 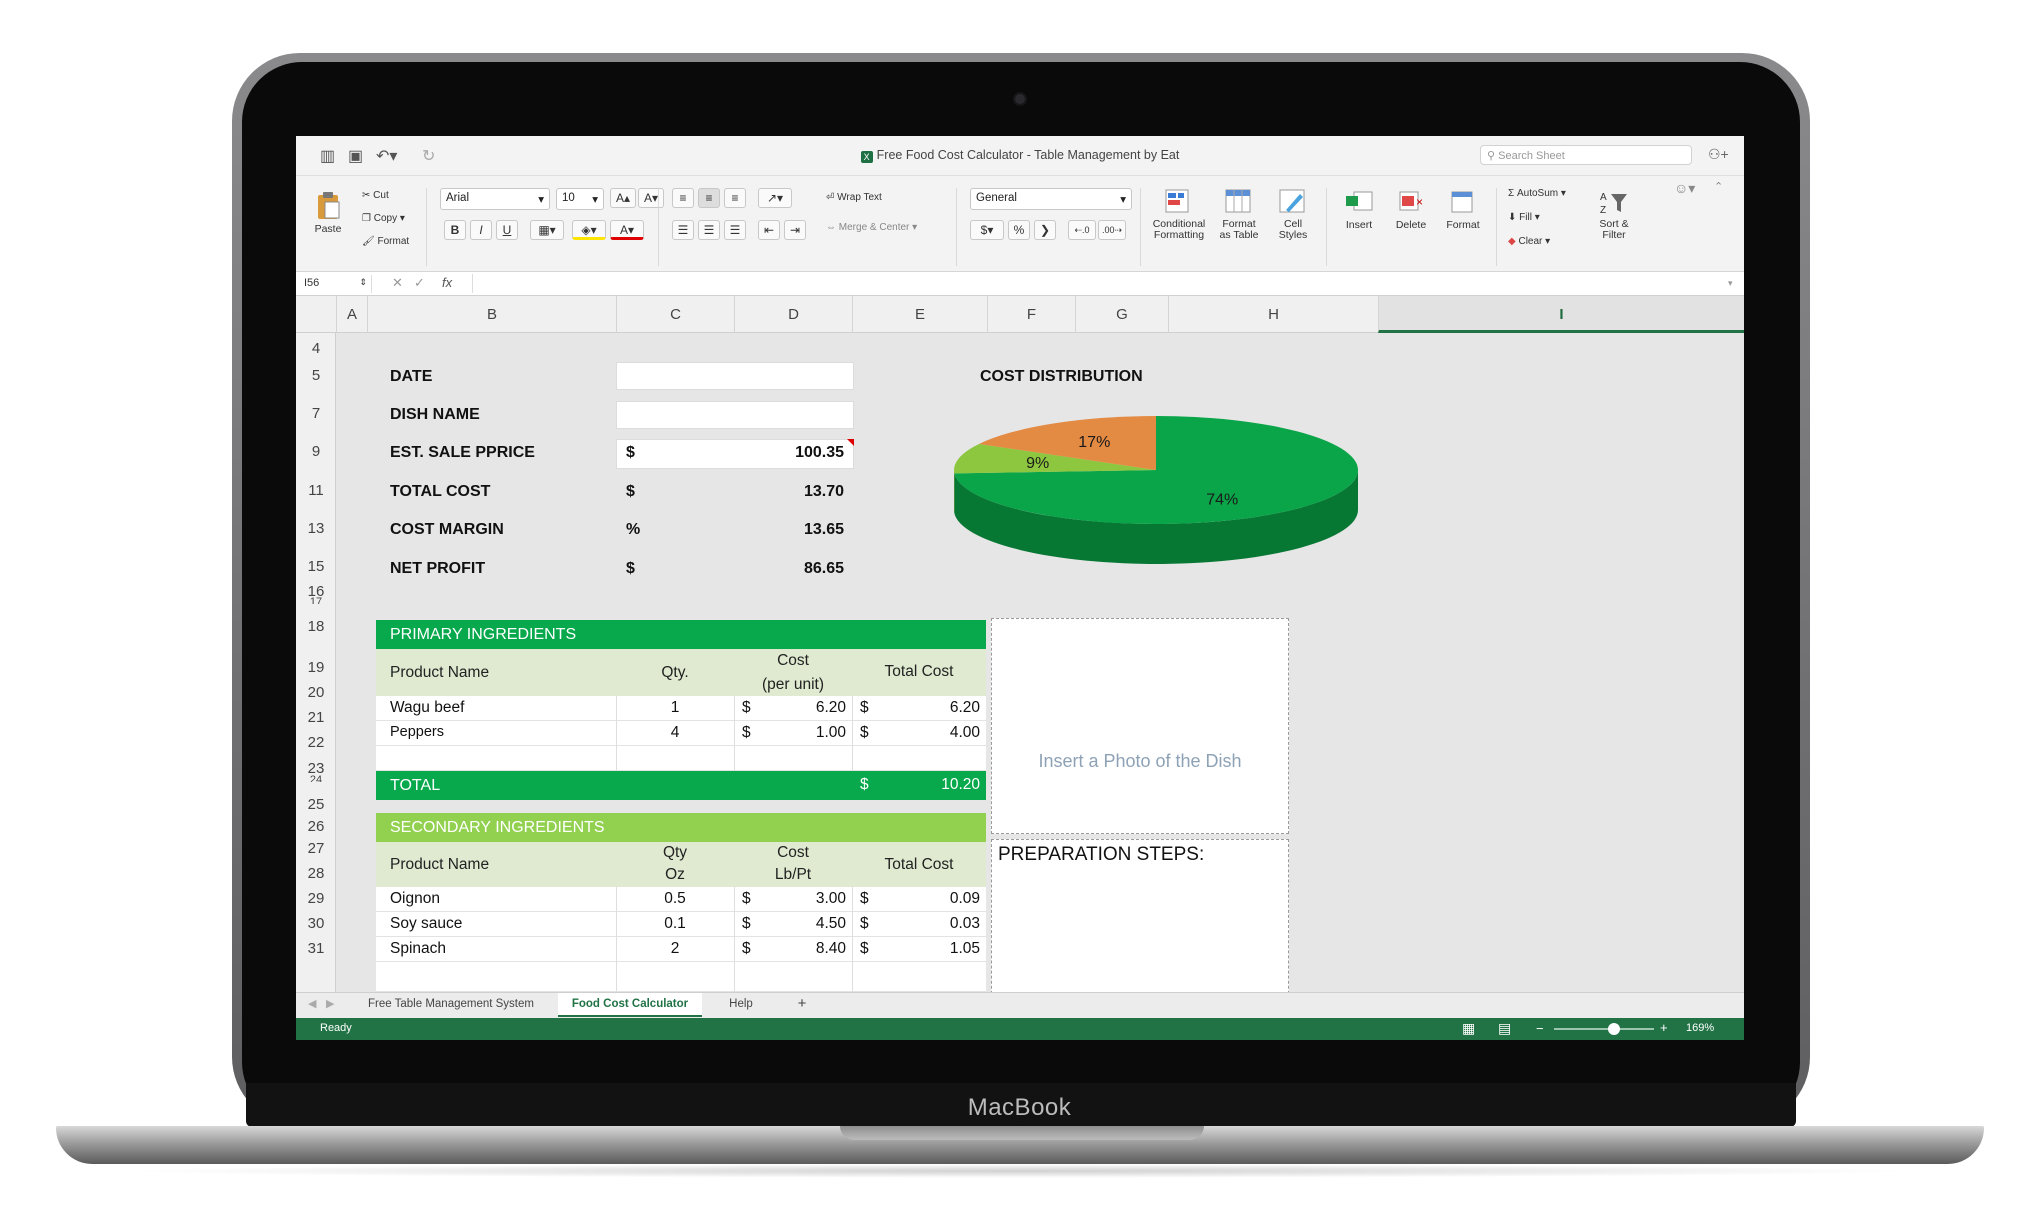 I want to click on name-box: I56 ⇕, so click(x=336, y=284).